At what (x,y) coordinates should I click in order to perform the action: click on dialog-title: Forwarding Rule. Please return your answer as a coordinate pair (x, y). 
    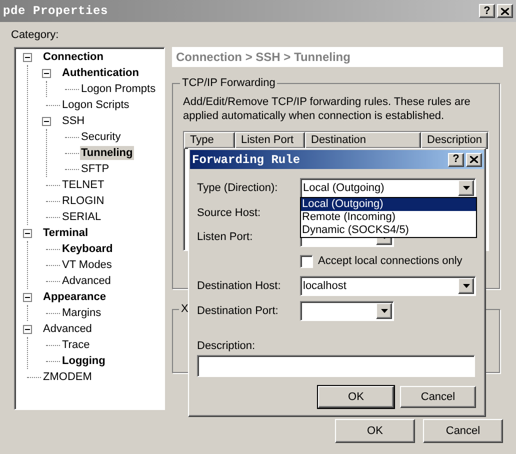
    Looking at the image, I should click on (246, 160).